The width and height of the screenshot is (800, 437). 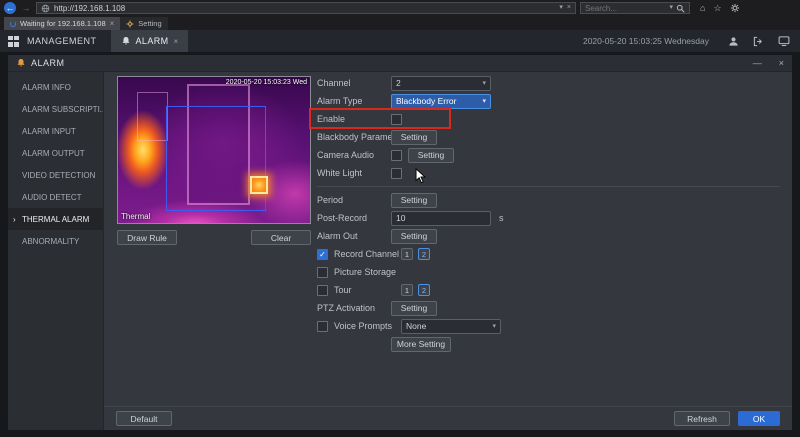 What do you see at coordinates (152, 116) in the screenshot?
I see `thermal-window-outline` at bounding box center [152, 116].